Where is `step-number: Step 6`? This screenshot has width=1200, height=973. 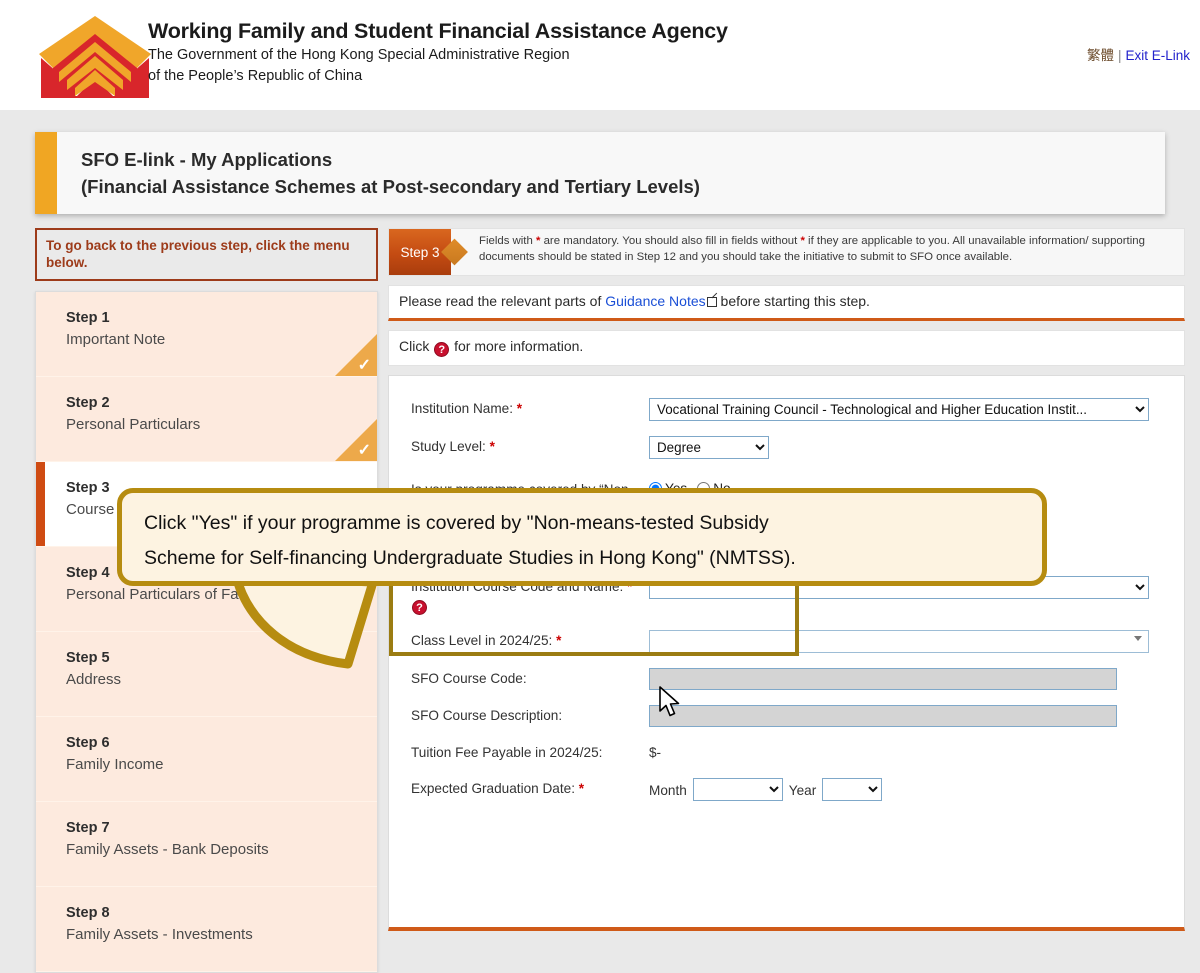 step-number: Step 6 is located at coordinates (88, 743).